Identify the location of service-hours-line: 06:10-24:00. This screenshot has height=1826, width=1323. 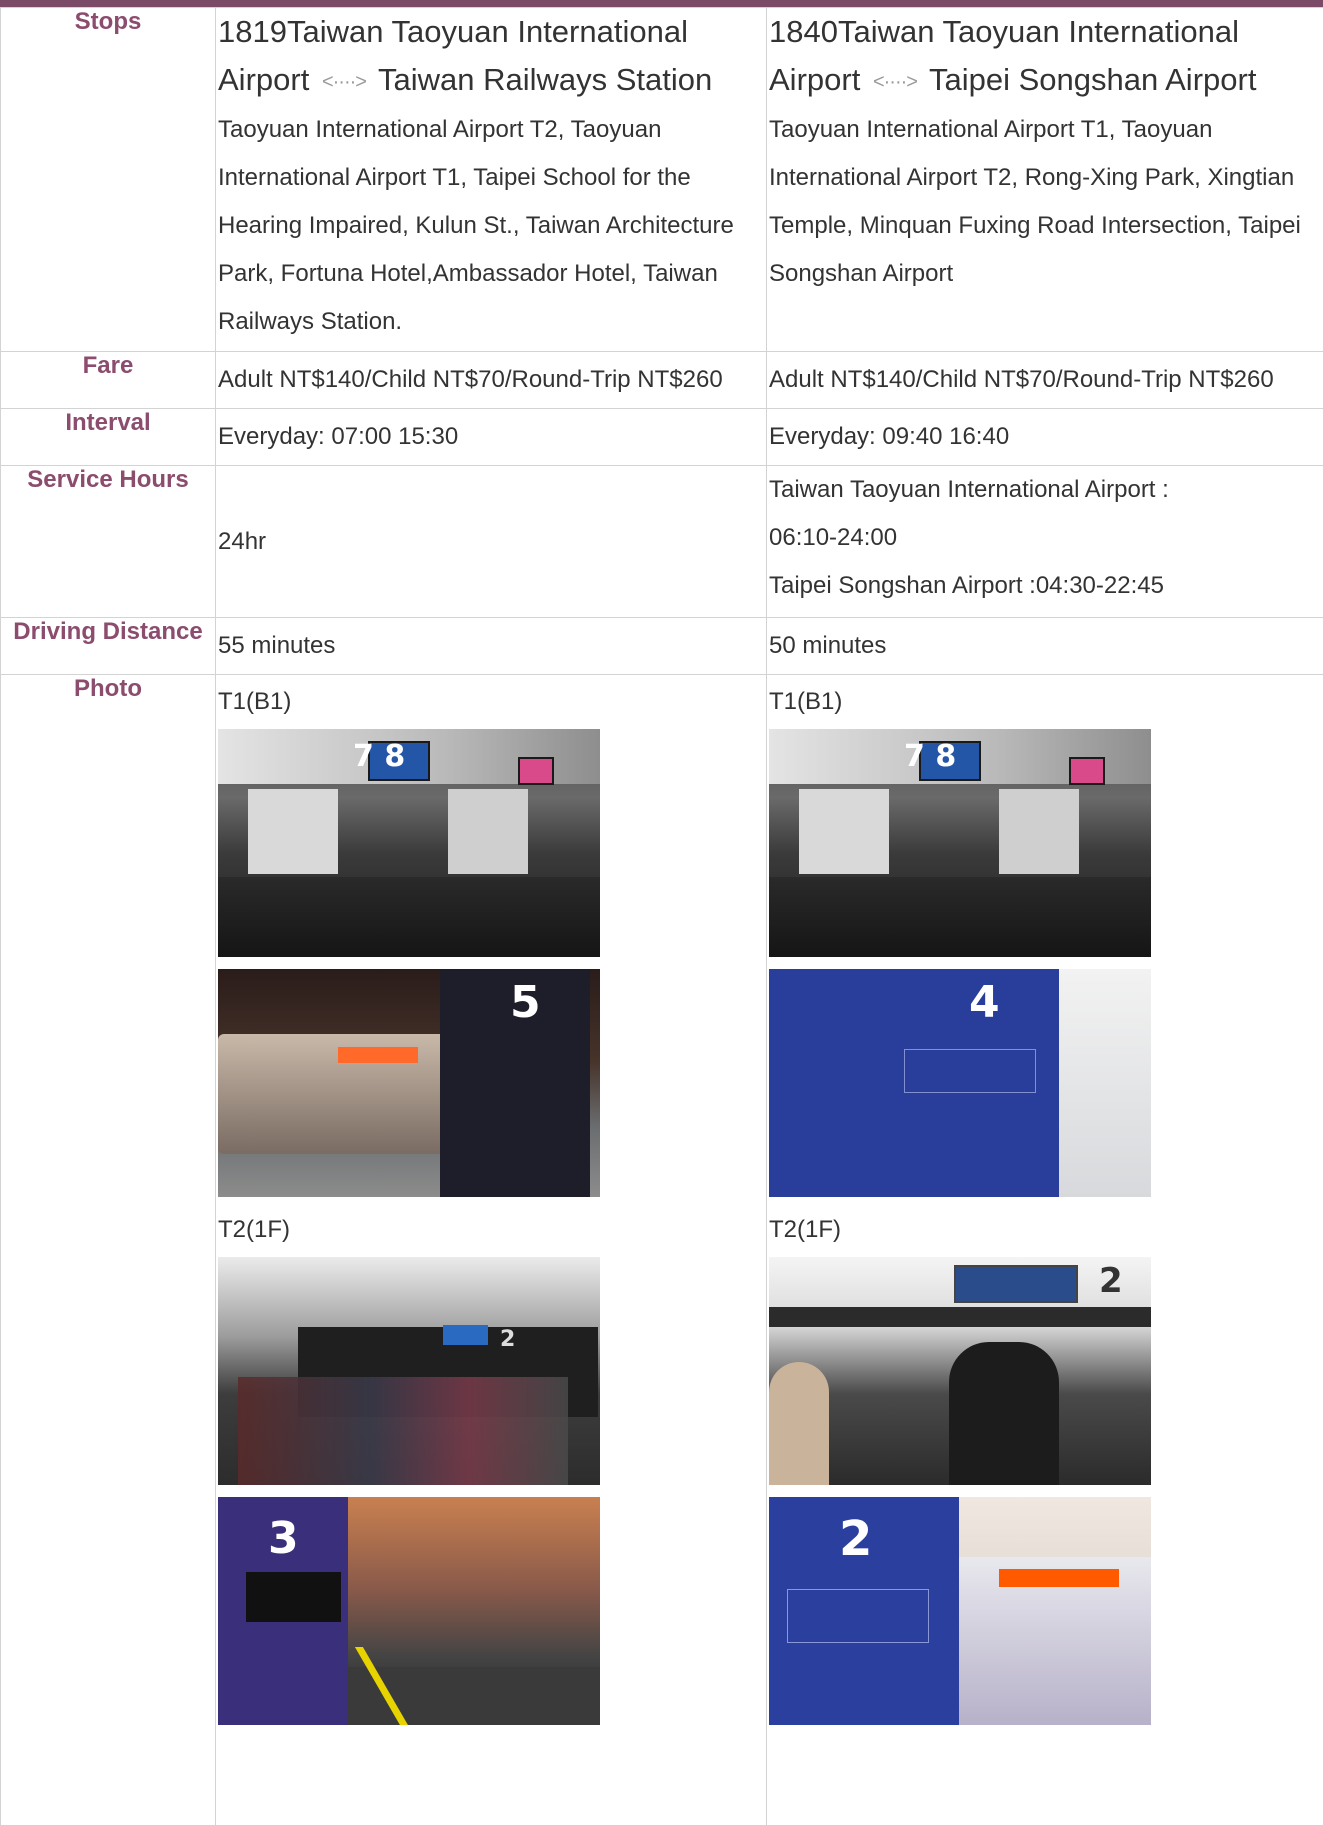
(1045, 538).